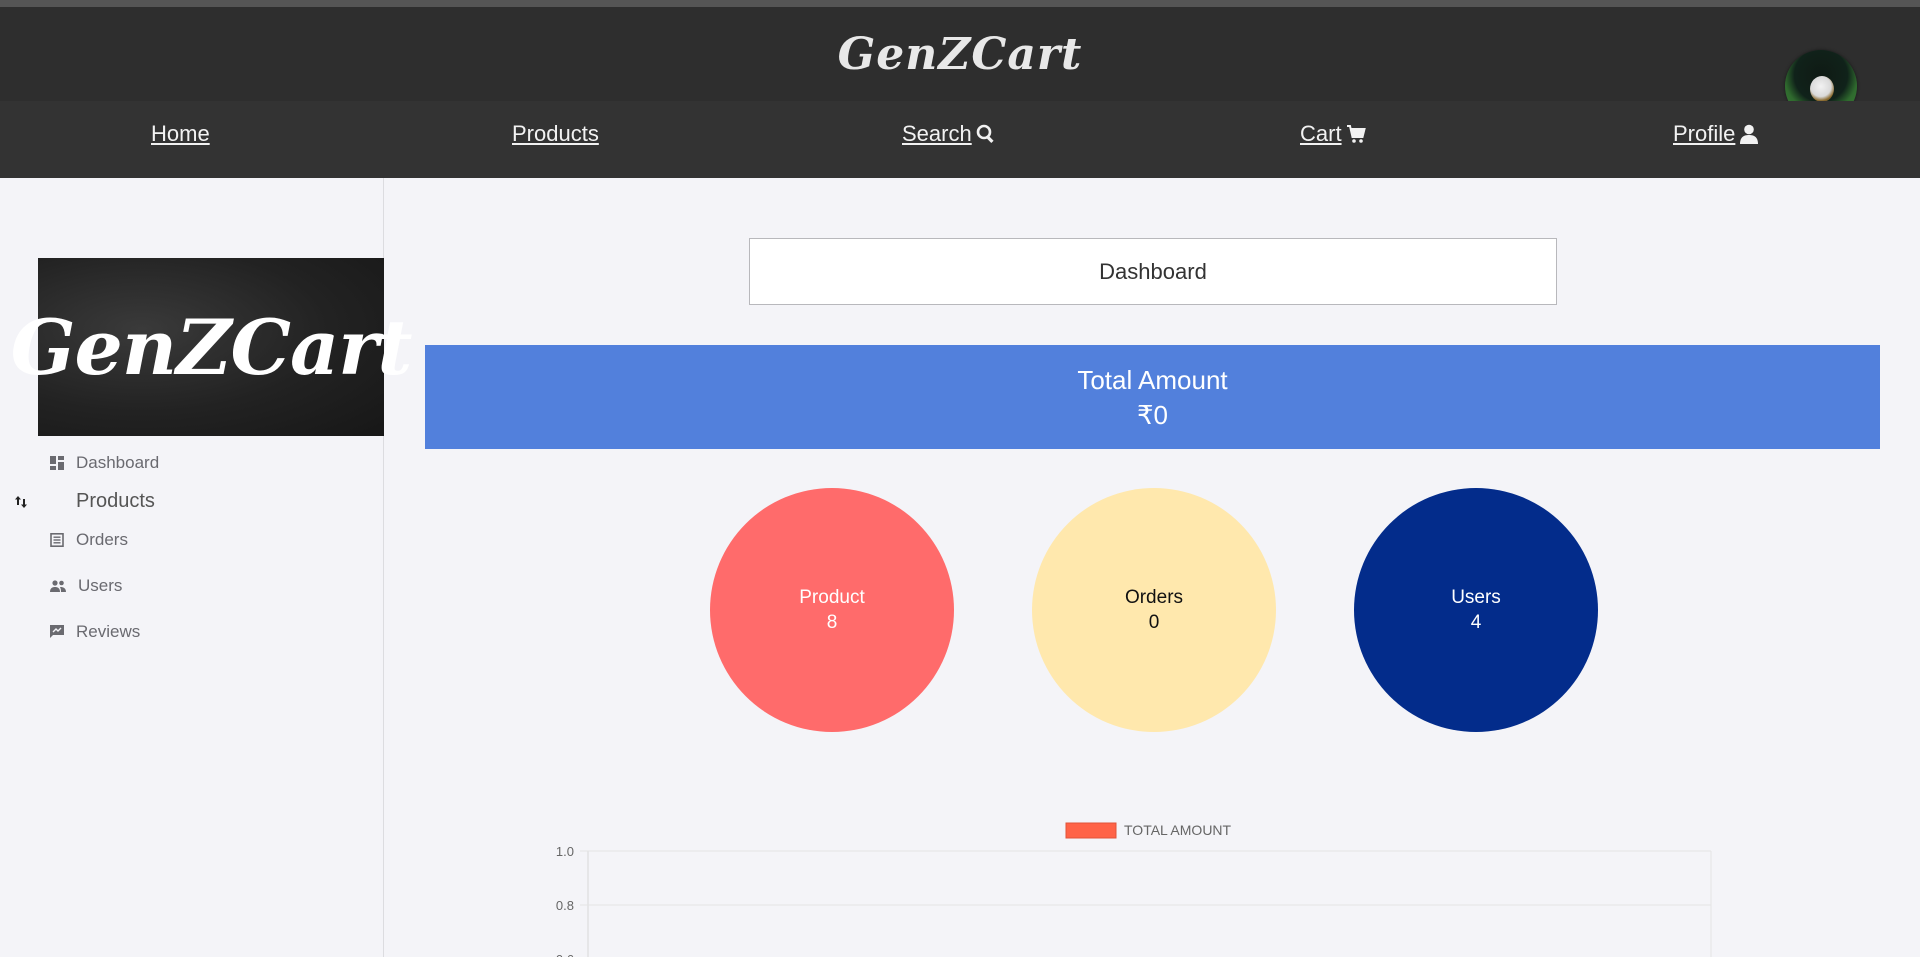 Image resolution: width=1920 pixels, height=957 pixels. I want to click on sidebar-item-users: Users, so click(86, 586).